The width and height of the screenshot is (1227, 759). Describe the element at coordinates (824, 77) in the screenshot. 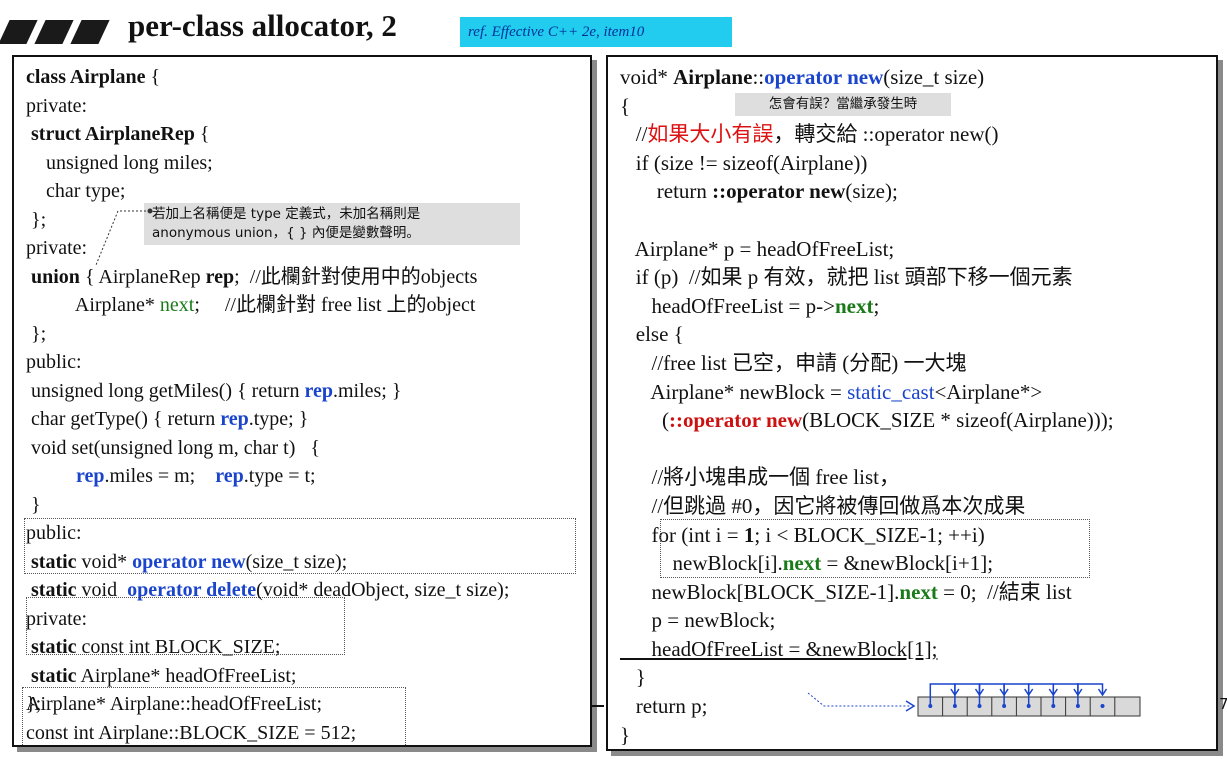

I see `right-code-token: operator new` at that location.